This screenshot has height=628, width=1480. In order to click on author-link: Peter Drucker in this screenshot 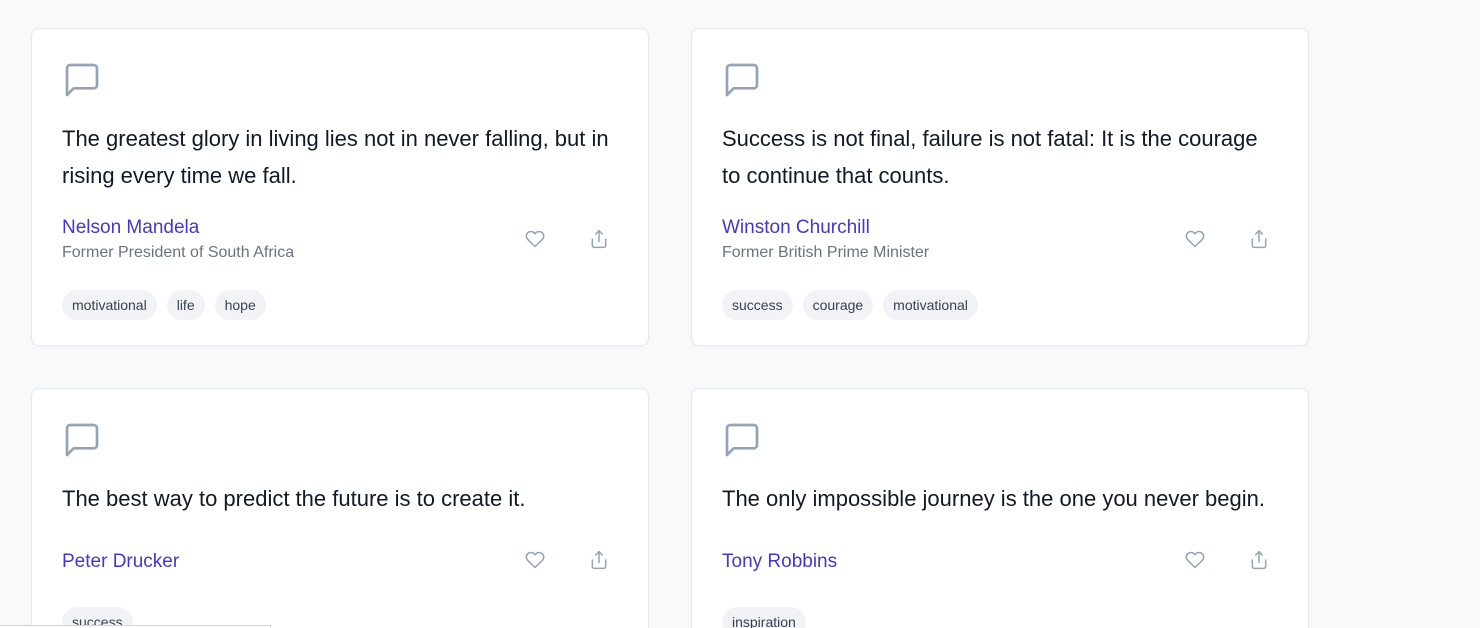, I will do `click(212, 562)`.